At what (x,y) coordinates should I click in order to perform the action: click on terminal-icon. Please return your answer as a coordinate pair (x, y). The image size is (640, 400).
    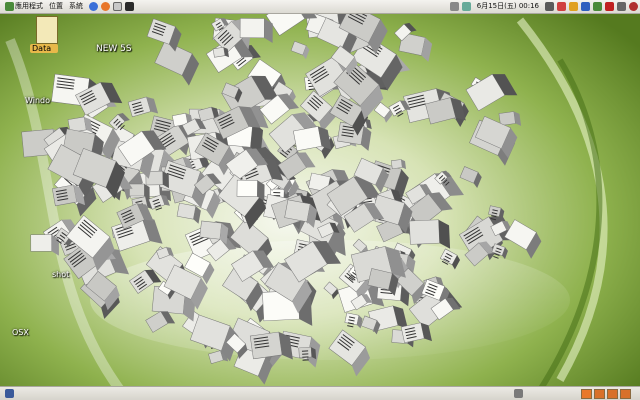
    Looking at the image, I should click on (129, 6).